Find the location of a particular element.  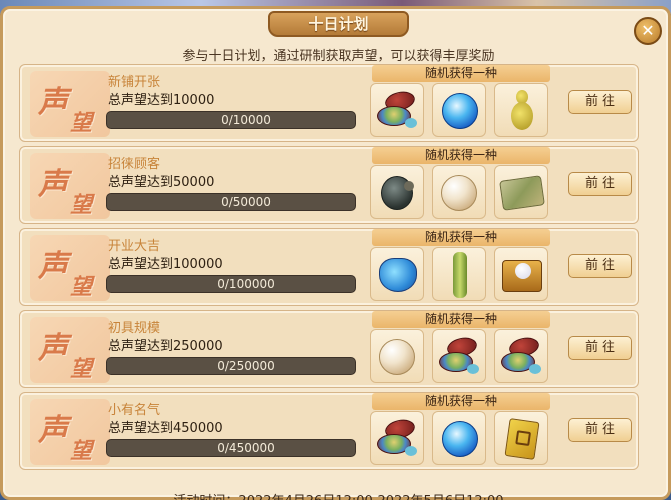

map-scroll-icon is located at coordinates (522, 193).